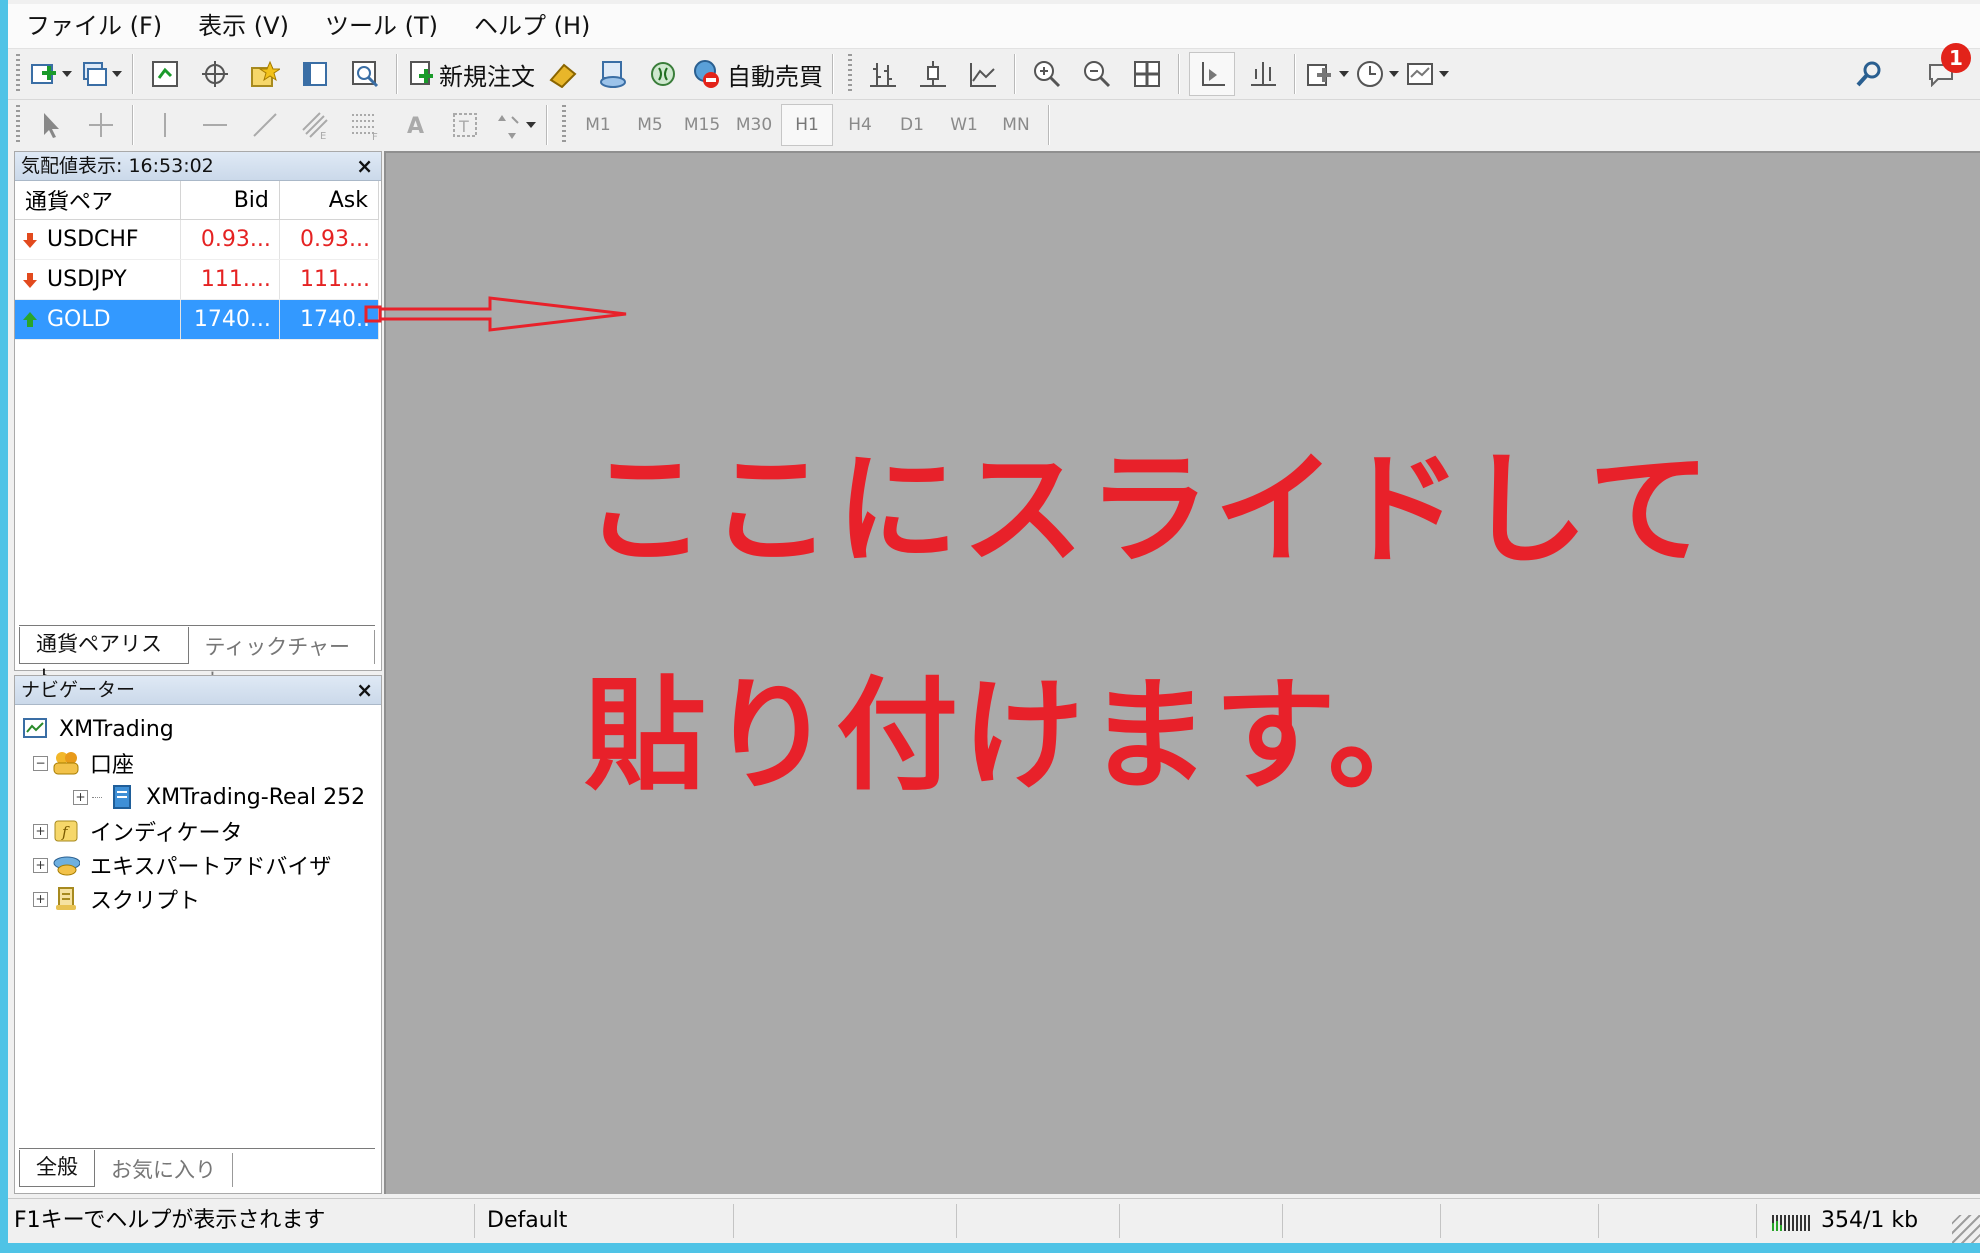 The image size is (1980, 1253). I want to click on zoom-in-button, so click(1047, 74).